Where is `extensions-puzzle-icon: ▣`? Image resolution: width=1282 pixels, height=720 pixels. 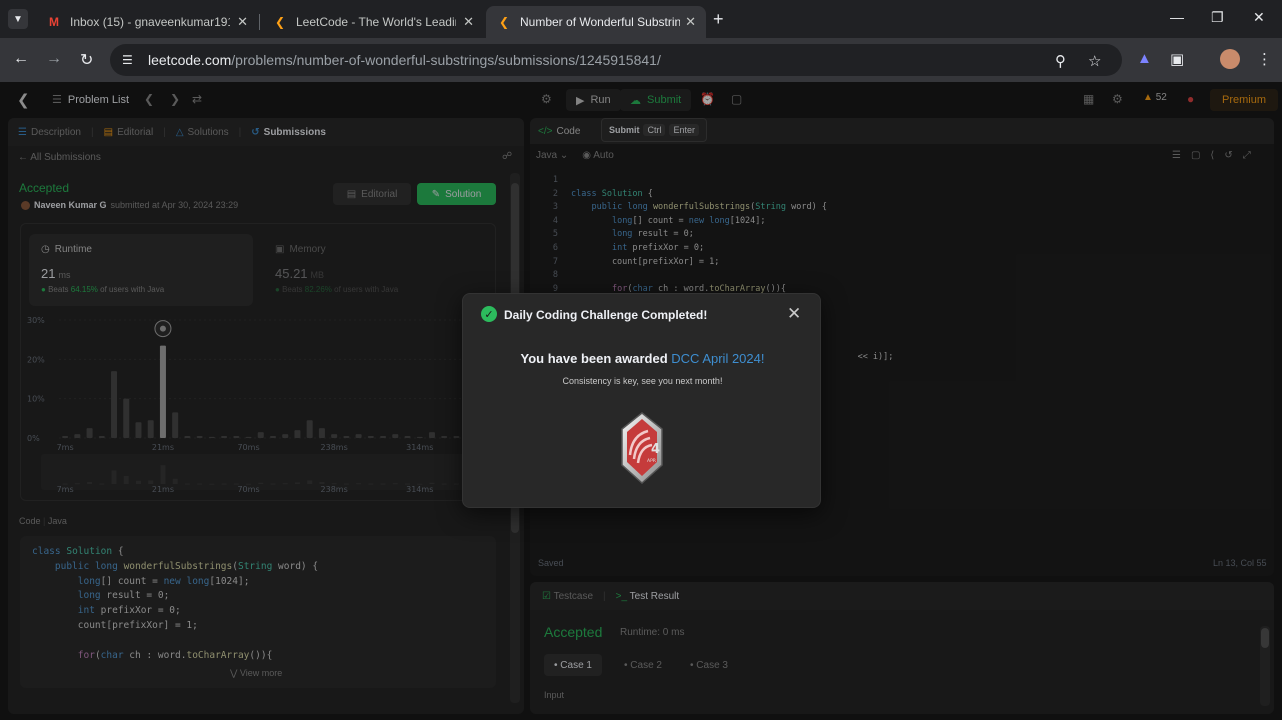 extensions-puzzle-icon: ▣ is located at coordinates (1177, 59).